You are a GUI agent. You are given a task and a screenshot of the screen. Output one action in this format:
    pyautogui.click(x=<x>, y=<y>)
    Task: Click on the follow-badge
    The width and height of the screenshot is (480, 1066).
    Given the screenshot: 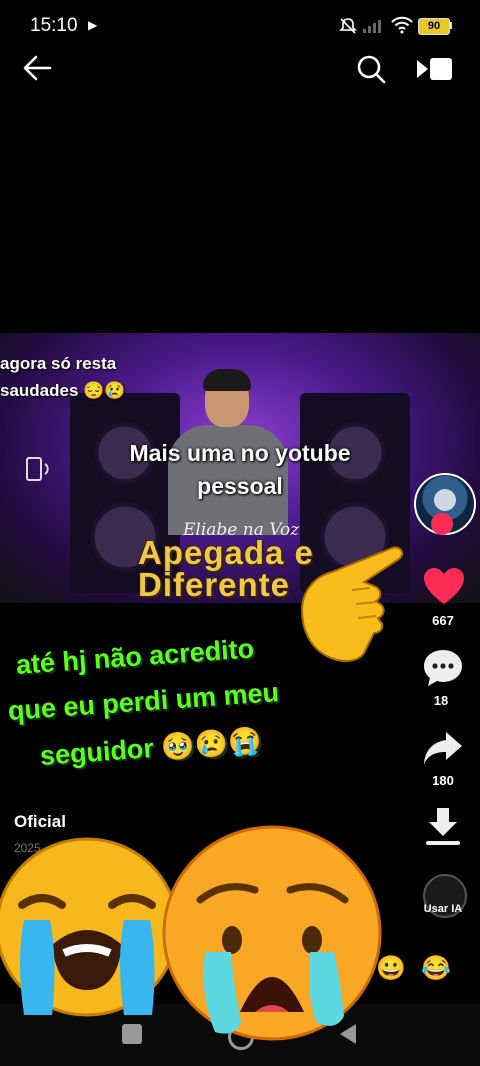 What is the action you would take?
    pyautogui.click(x=442, y=524)
    